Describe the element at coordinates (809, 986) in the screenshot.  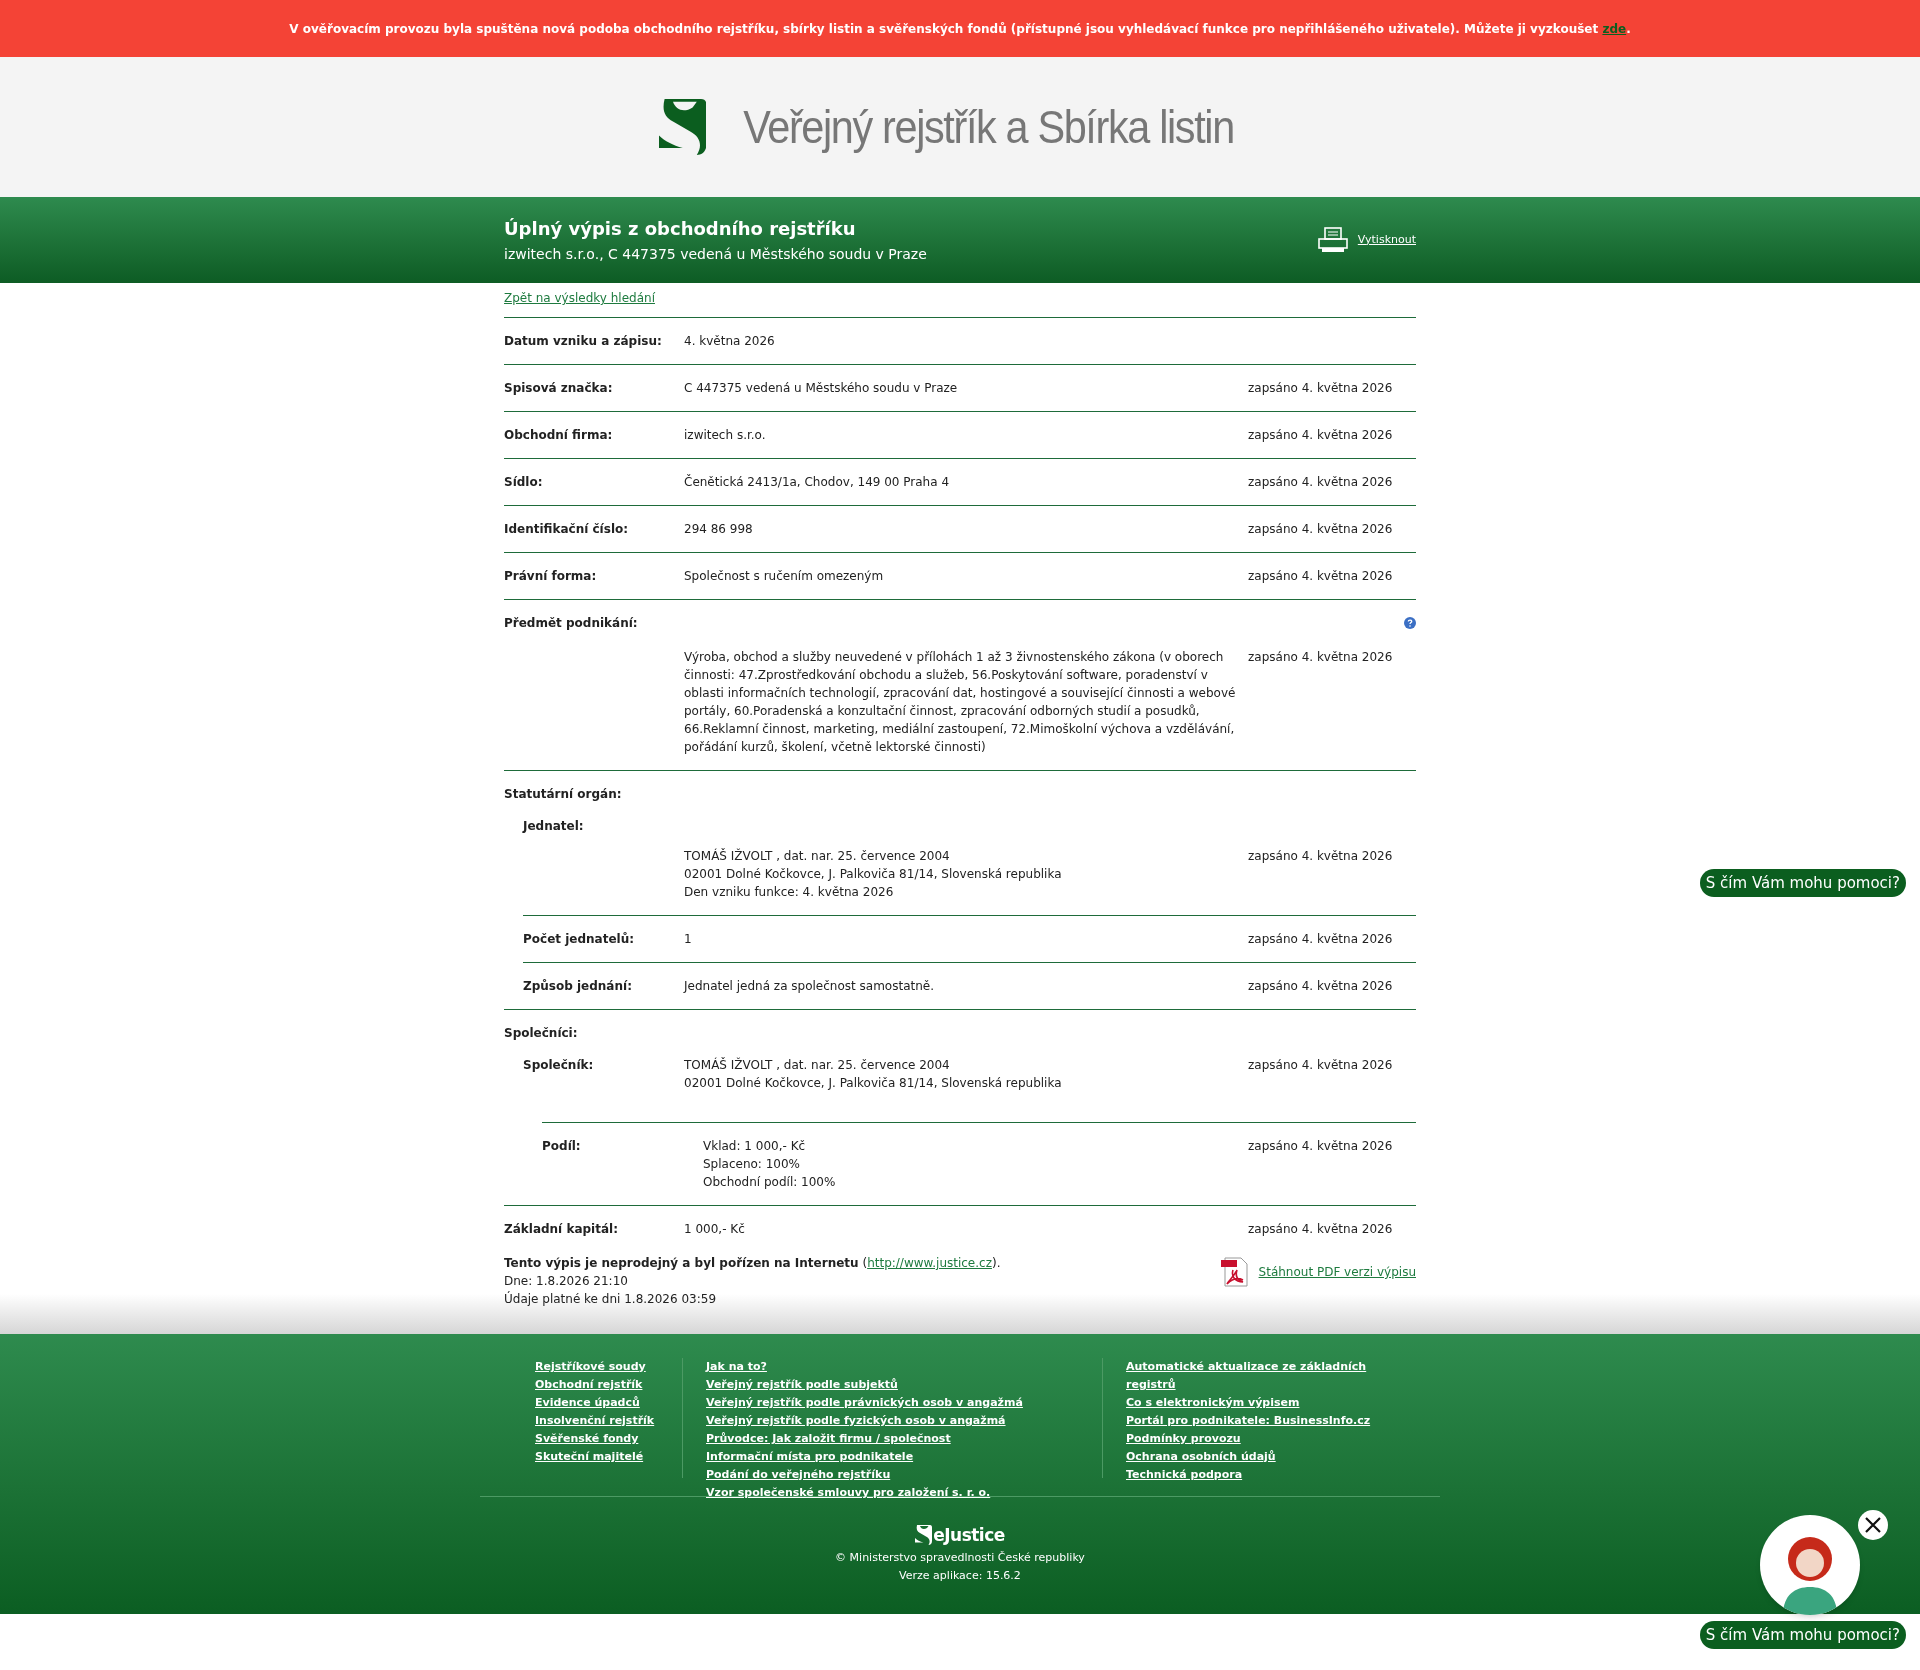
I see `entry-value: Jednatel jedná za společnost samostatně.` at that location.